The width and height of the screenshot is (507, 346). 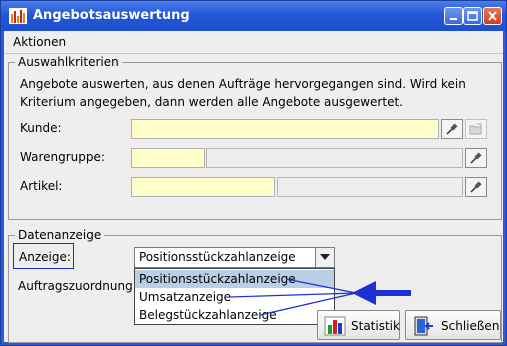 What do you see at coordinates (217, 279) in the screenshot?
I see `option-label: Positionsstückzahlanzeige` at bounding box center [217, 279].